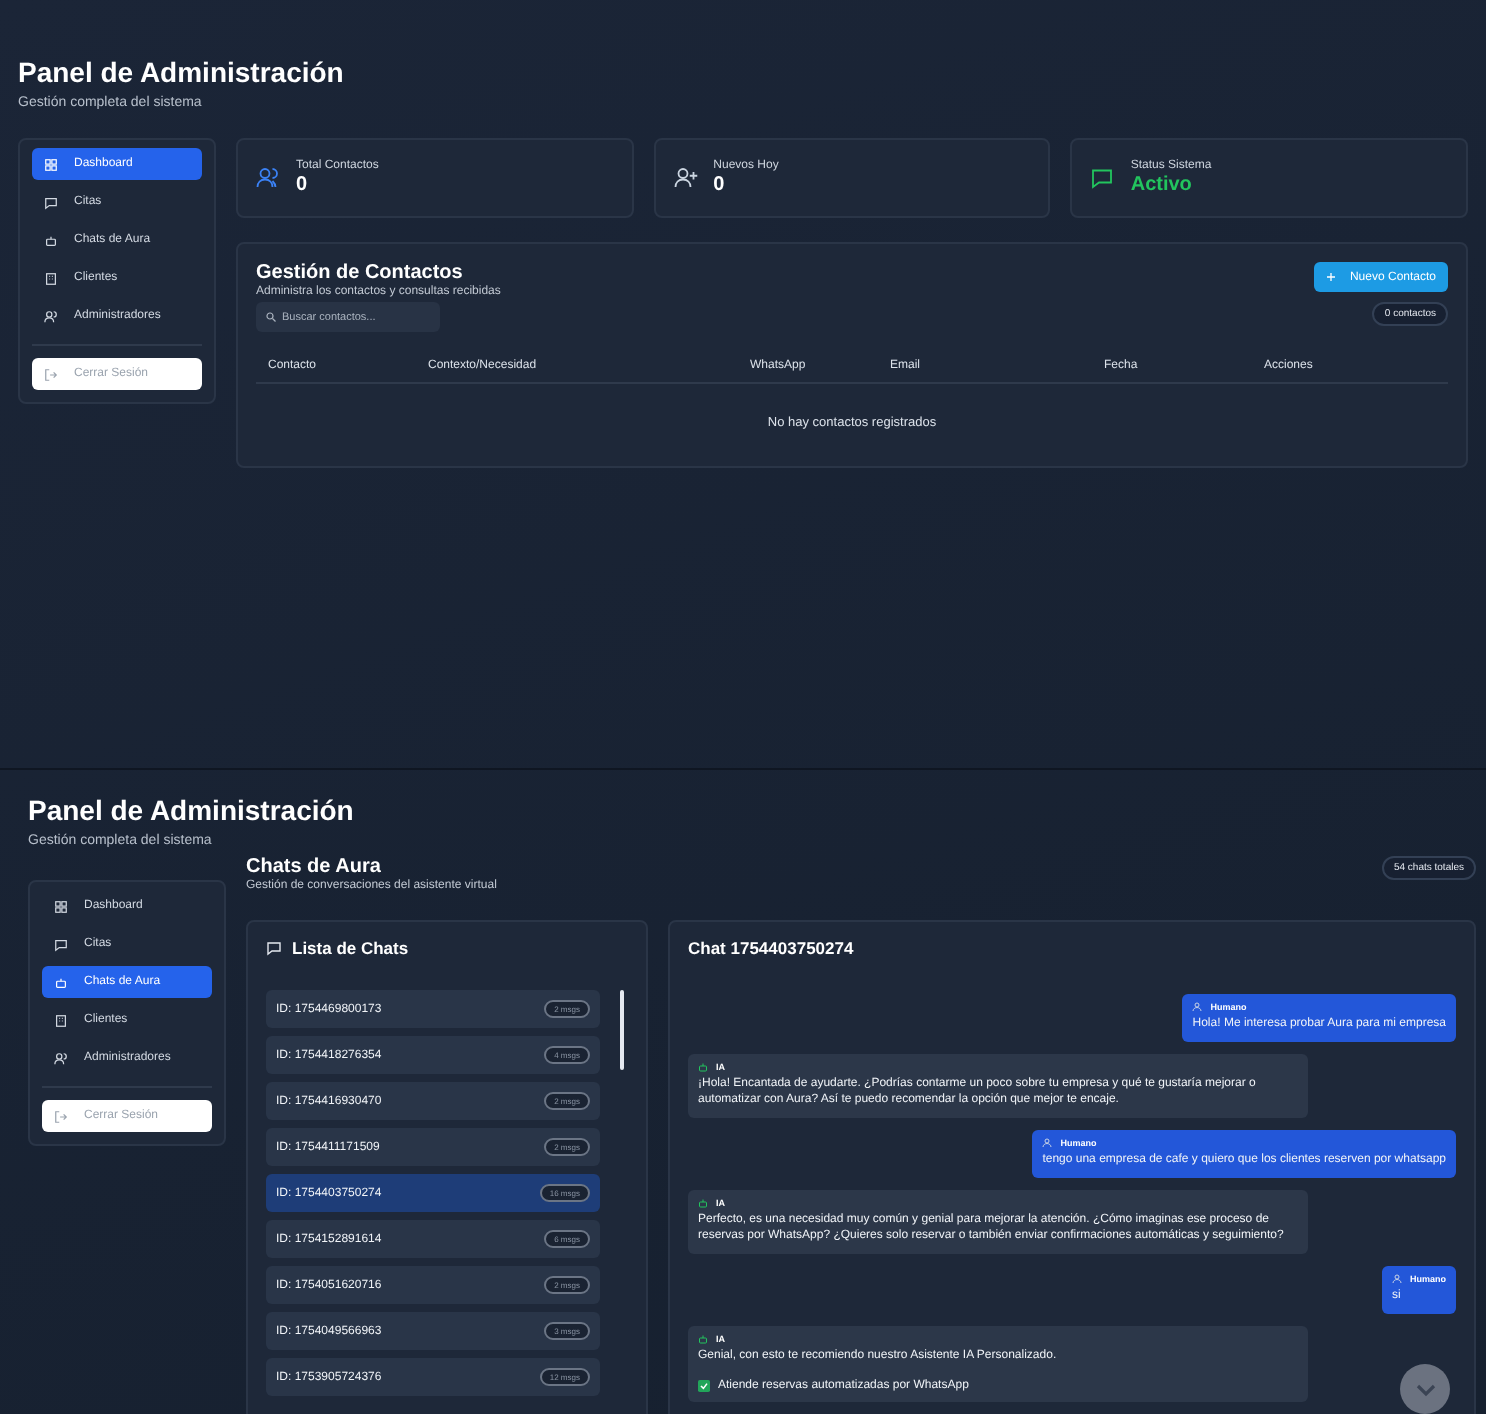  I want to click on scrollbar, so click(622, 1030).